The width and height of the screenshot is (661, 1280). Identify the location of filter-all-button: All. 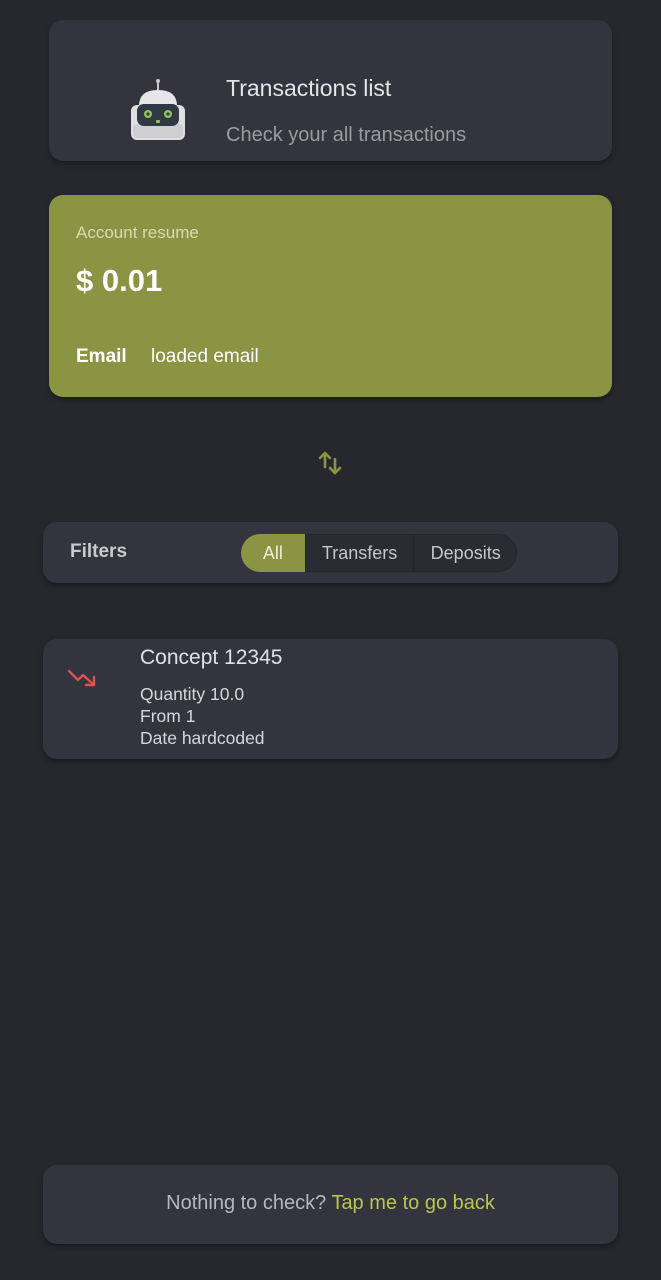
(273, 553).